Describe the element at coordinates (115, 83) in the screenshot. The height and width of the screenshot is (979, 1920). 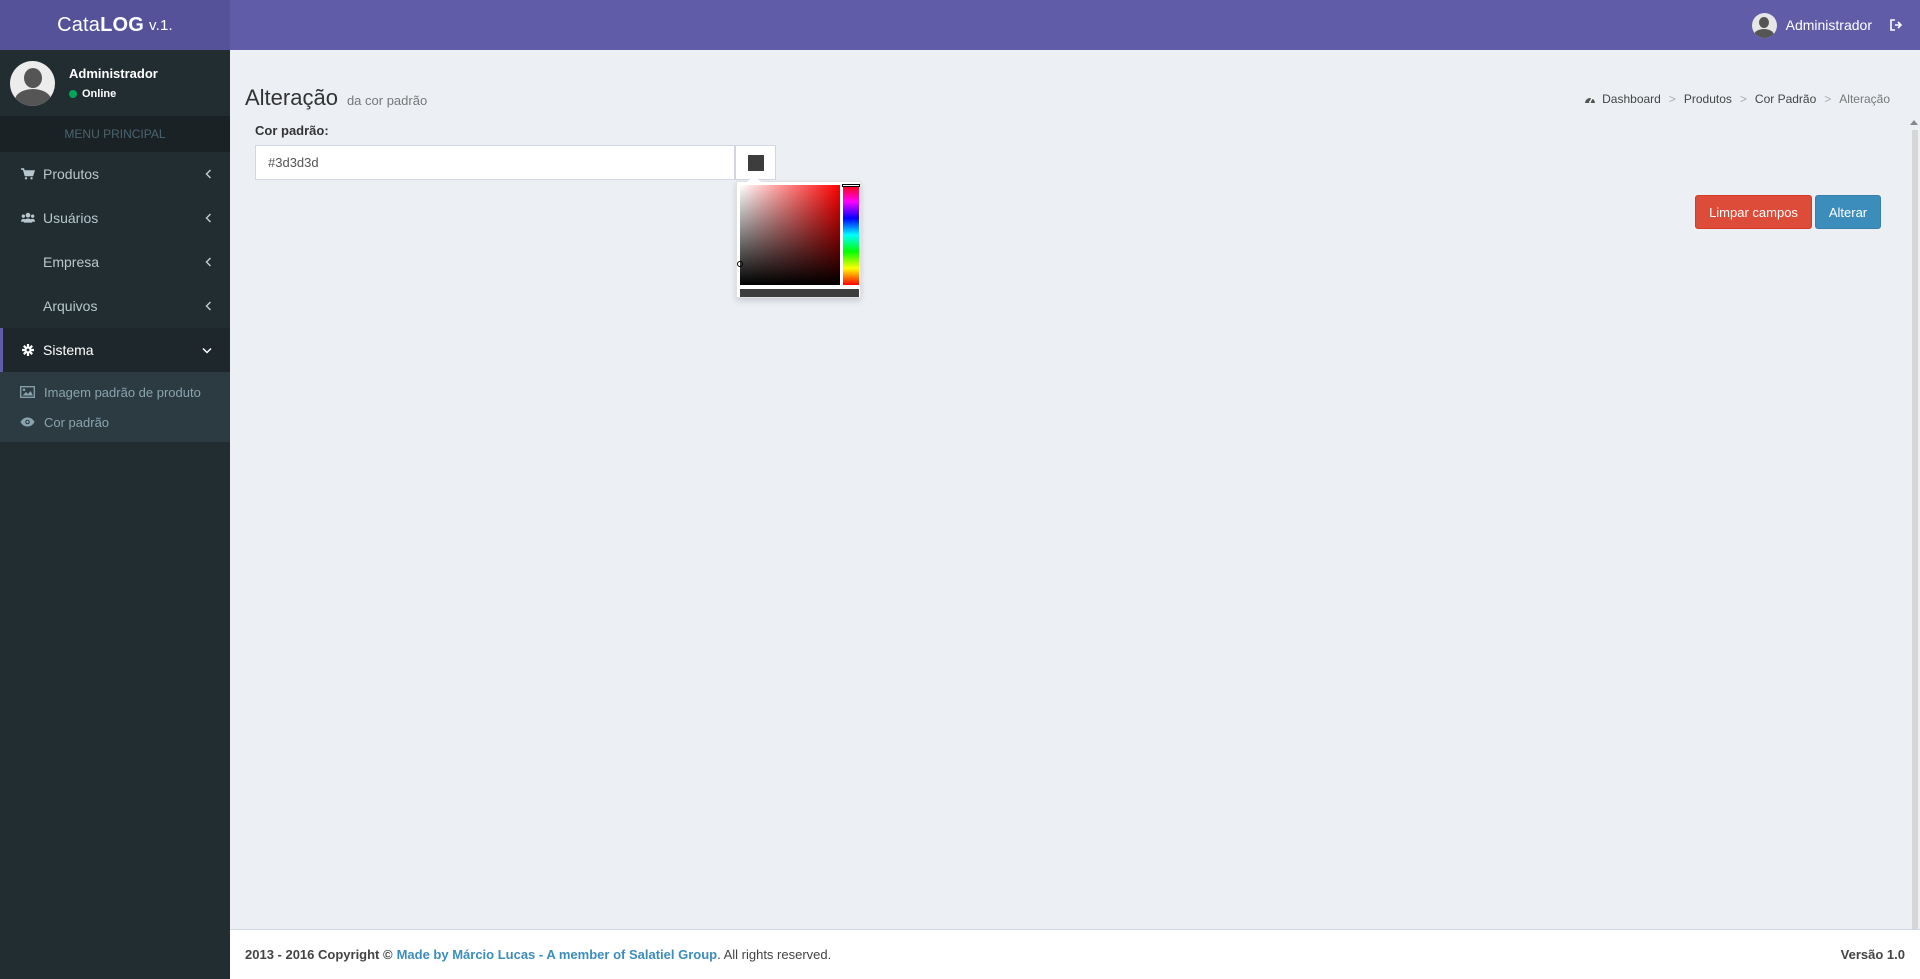
I see `sidebar-user-panel: Administrador Online` at that location.